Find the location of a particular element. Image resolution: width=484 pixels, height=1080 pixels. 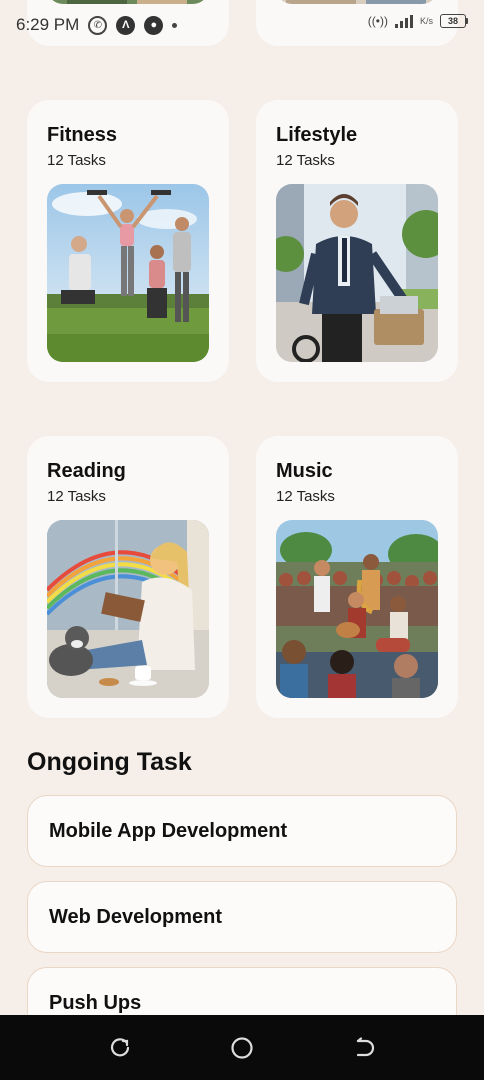

whatsapp-icon: ✆ is located at coordinates (98, 25).